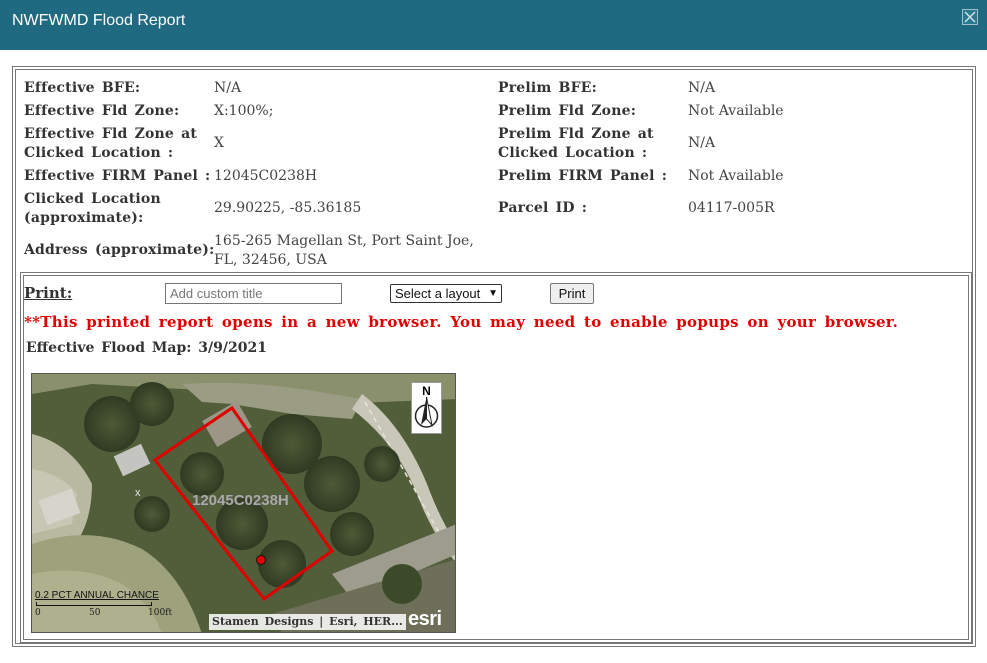  What do you see at coordinates (736, 176) in the screenshot?
I see `prelim-firm-panel-value: Not Available` at bounding box center [736, 176].